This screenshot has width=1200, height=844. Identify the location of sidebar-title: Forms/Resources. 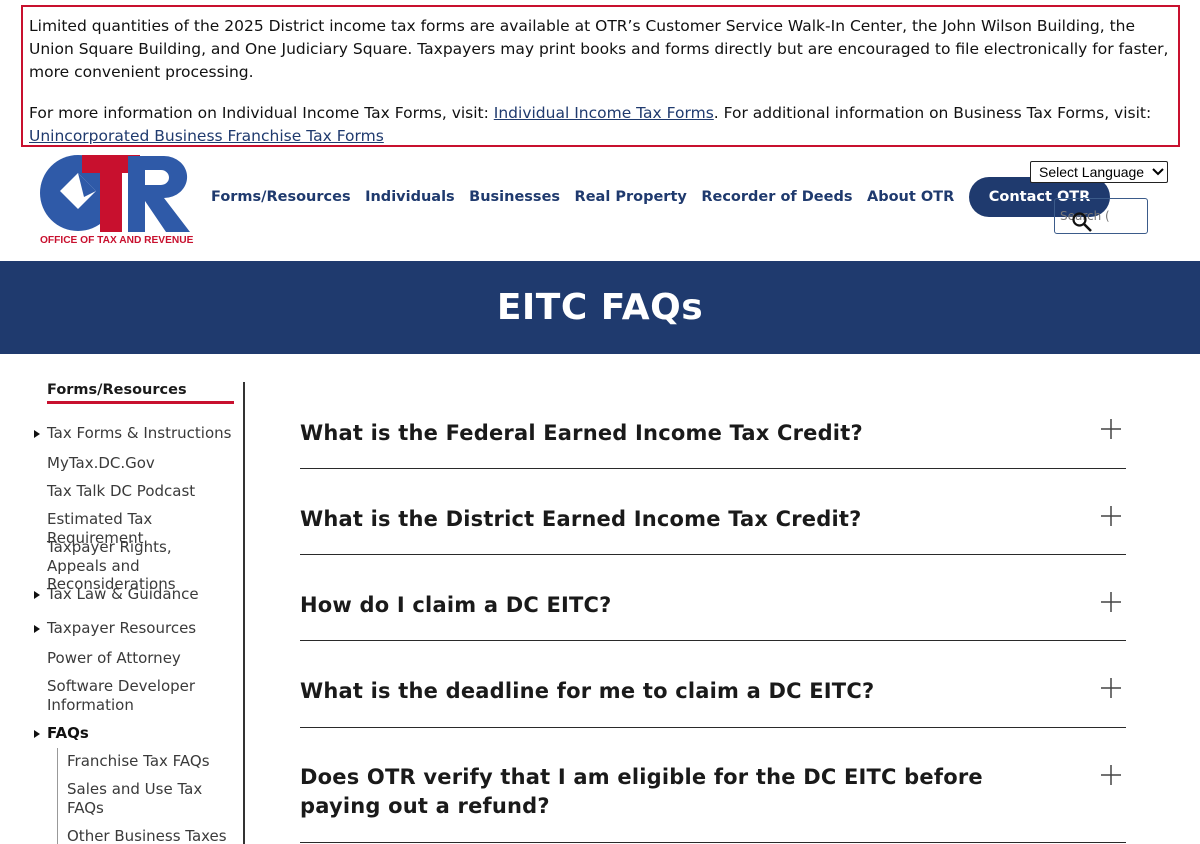
(140, 393).